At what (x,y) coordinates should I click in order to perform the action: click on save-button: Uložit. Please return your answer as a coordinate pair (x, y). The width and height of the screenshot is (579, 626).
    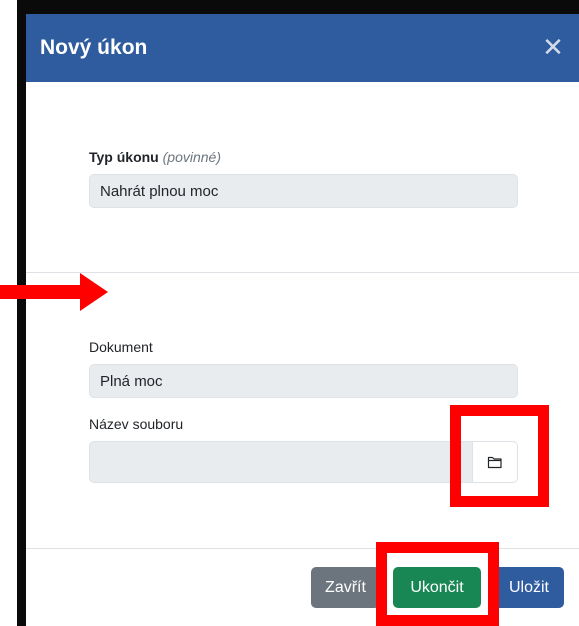
    Looking at the image, I should click on (529, 587).